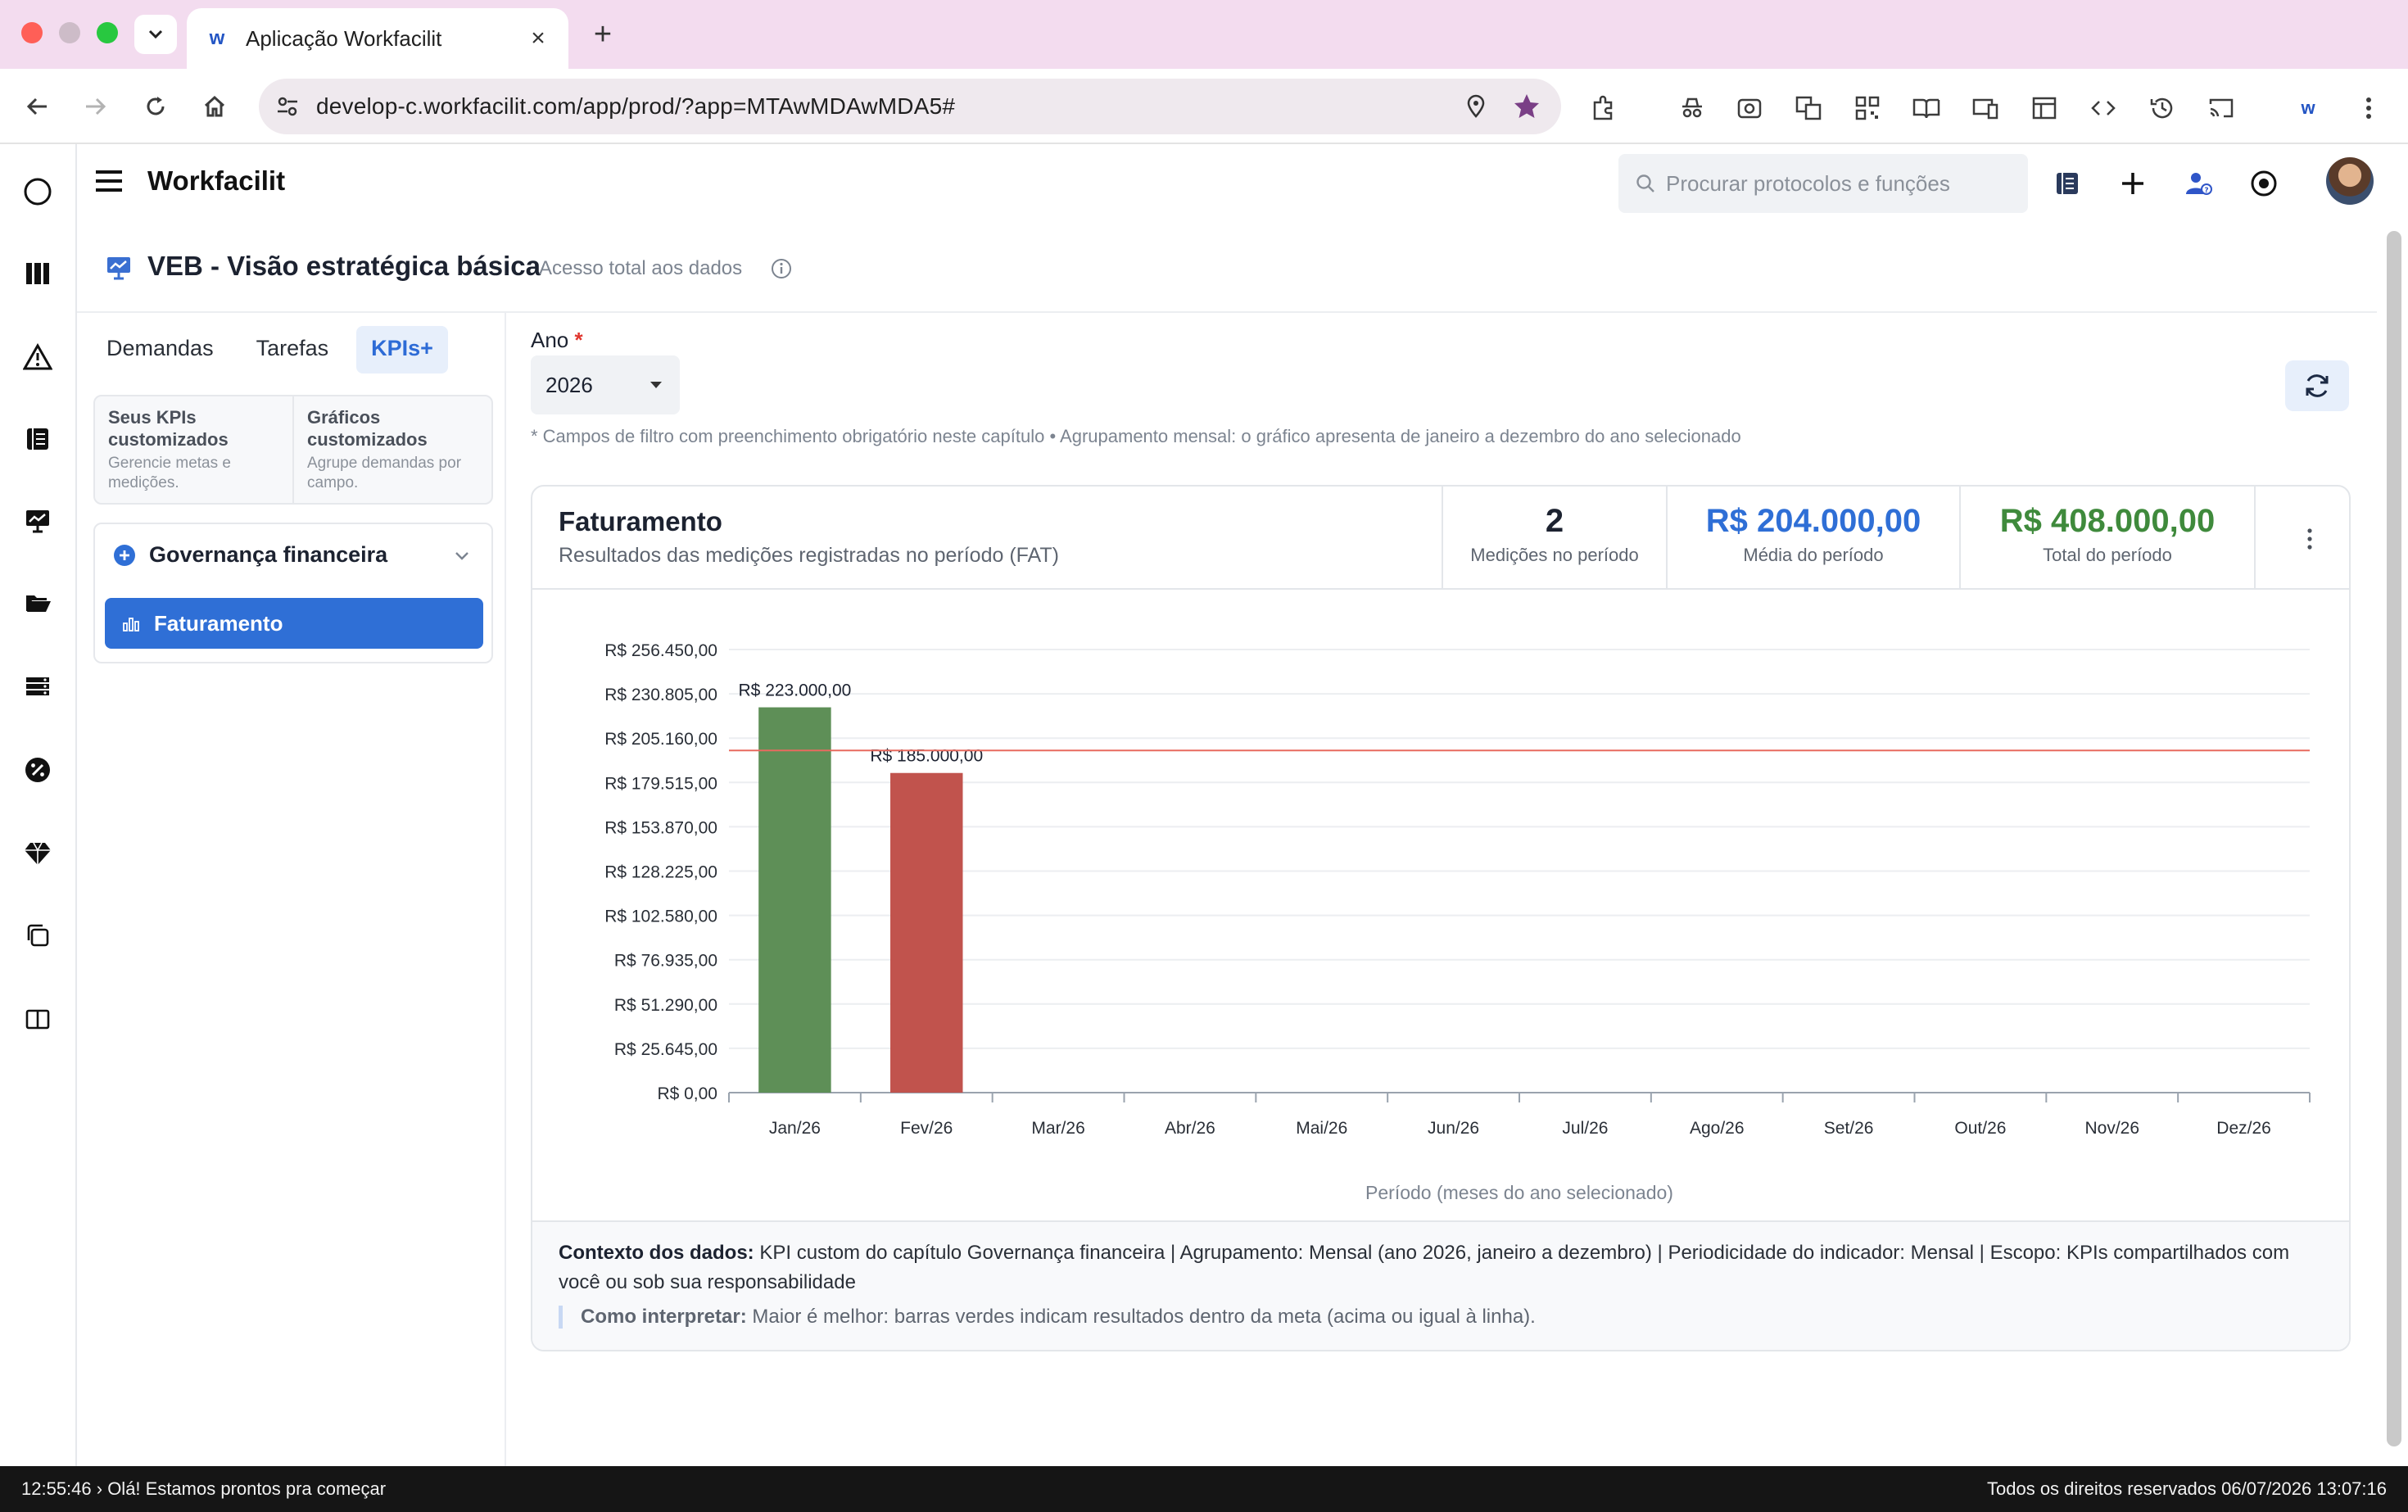  What do you see at coordinates (37, 936) in the screenshot?
I see `copy-icon` at bounding box center [37, 936].